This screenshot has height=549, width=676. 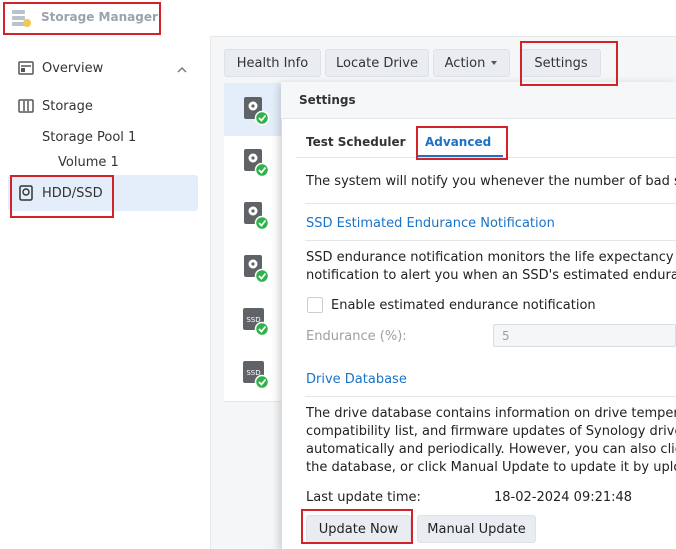 I want to click on tabs-divider, so click(x=486, y=157).